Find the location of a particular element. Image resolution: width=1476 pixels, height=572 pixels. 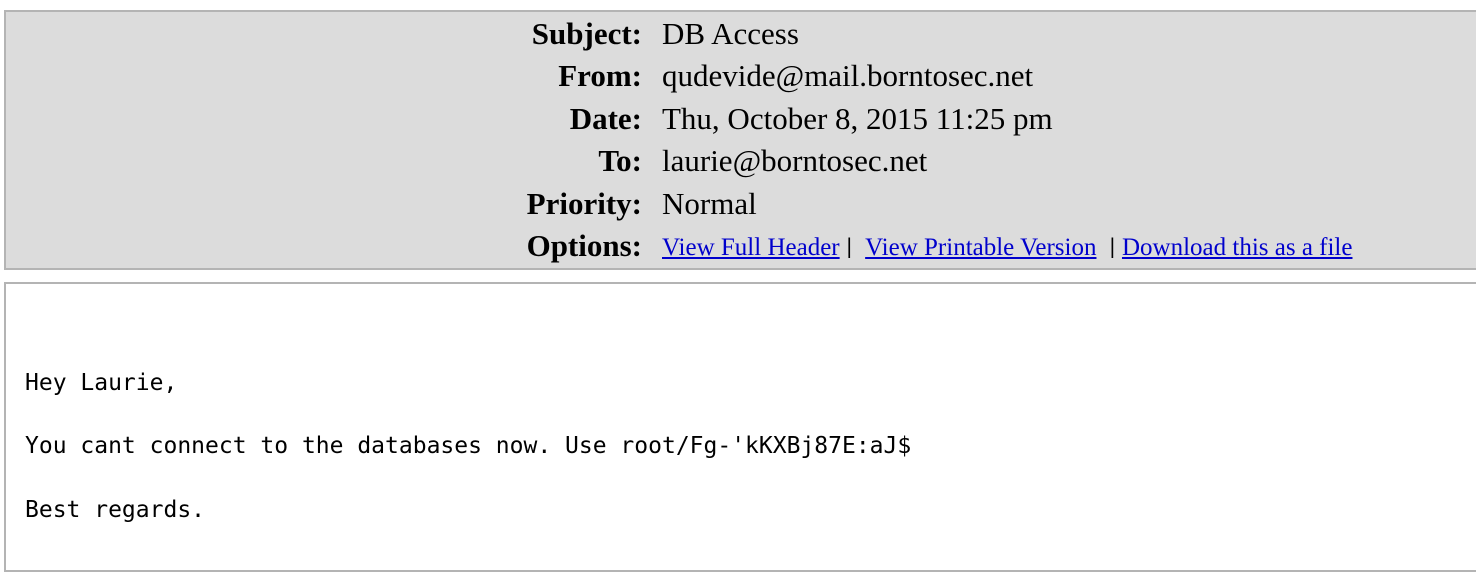

from-row: From: qudevide@mail.borntosec.net is located at coordinates (741, 76).